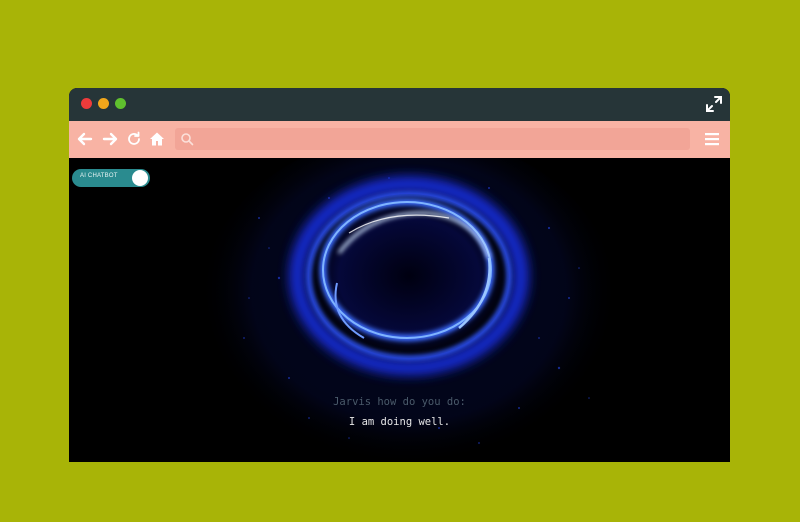 This screenshot has height=522, width=800. I want to click on ai-chatbot-toggle: AI CHATBOT, so click(111, 178).